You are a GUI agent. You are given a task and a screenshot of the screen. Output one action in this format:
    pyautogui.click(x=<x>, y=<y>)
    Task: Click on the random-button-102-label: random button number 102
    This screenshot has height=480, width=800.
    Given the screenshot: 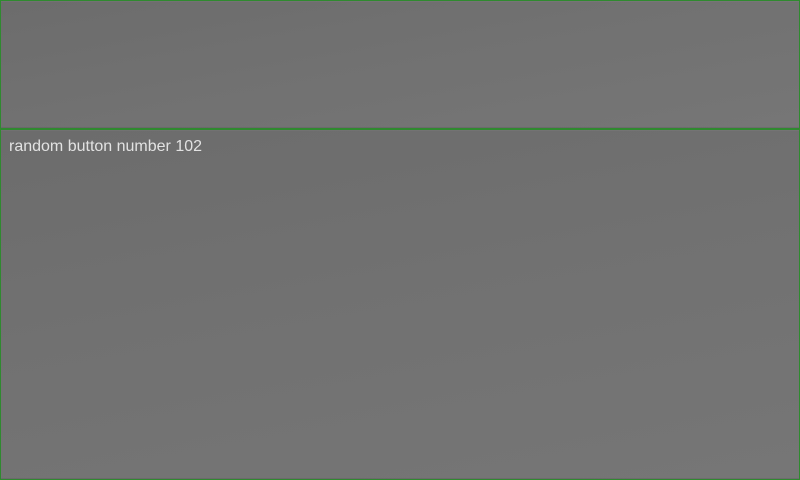 What is the action you would take?
    pyautogui.click(x=106, y=146)
    